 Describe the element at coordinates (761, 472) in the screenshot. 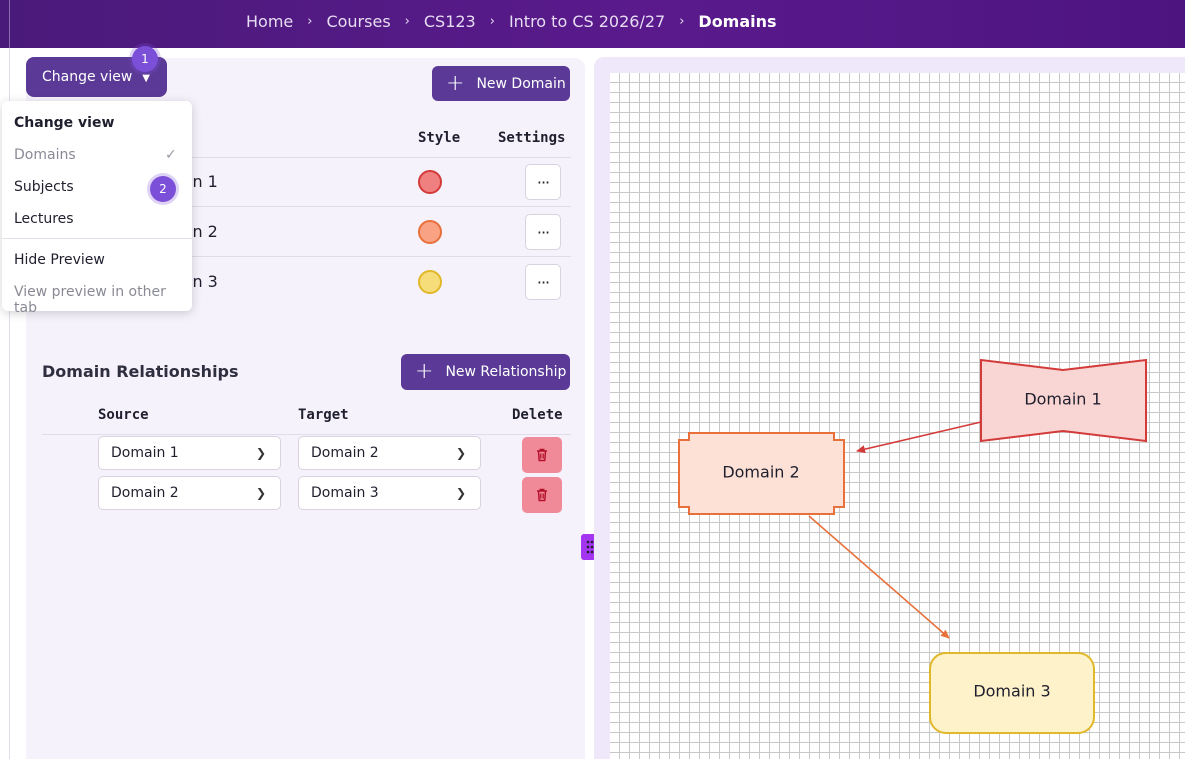

I see `node-label: Domain 2` at that location.